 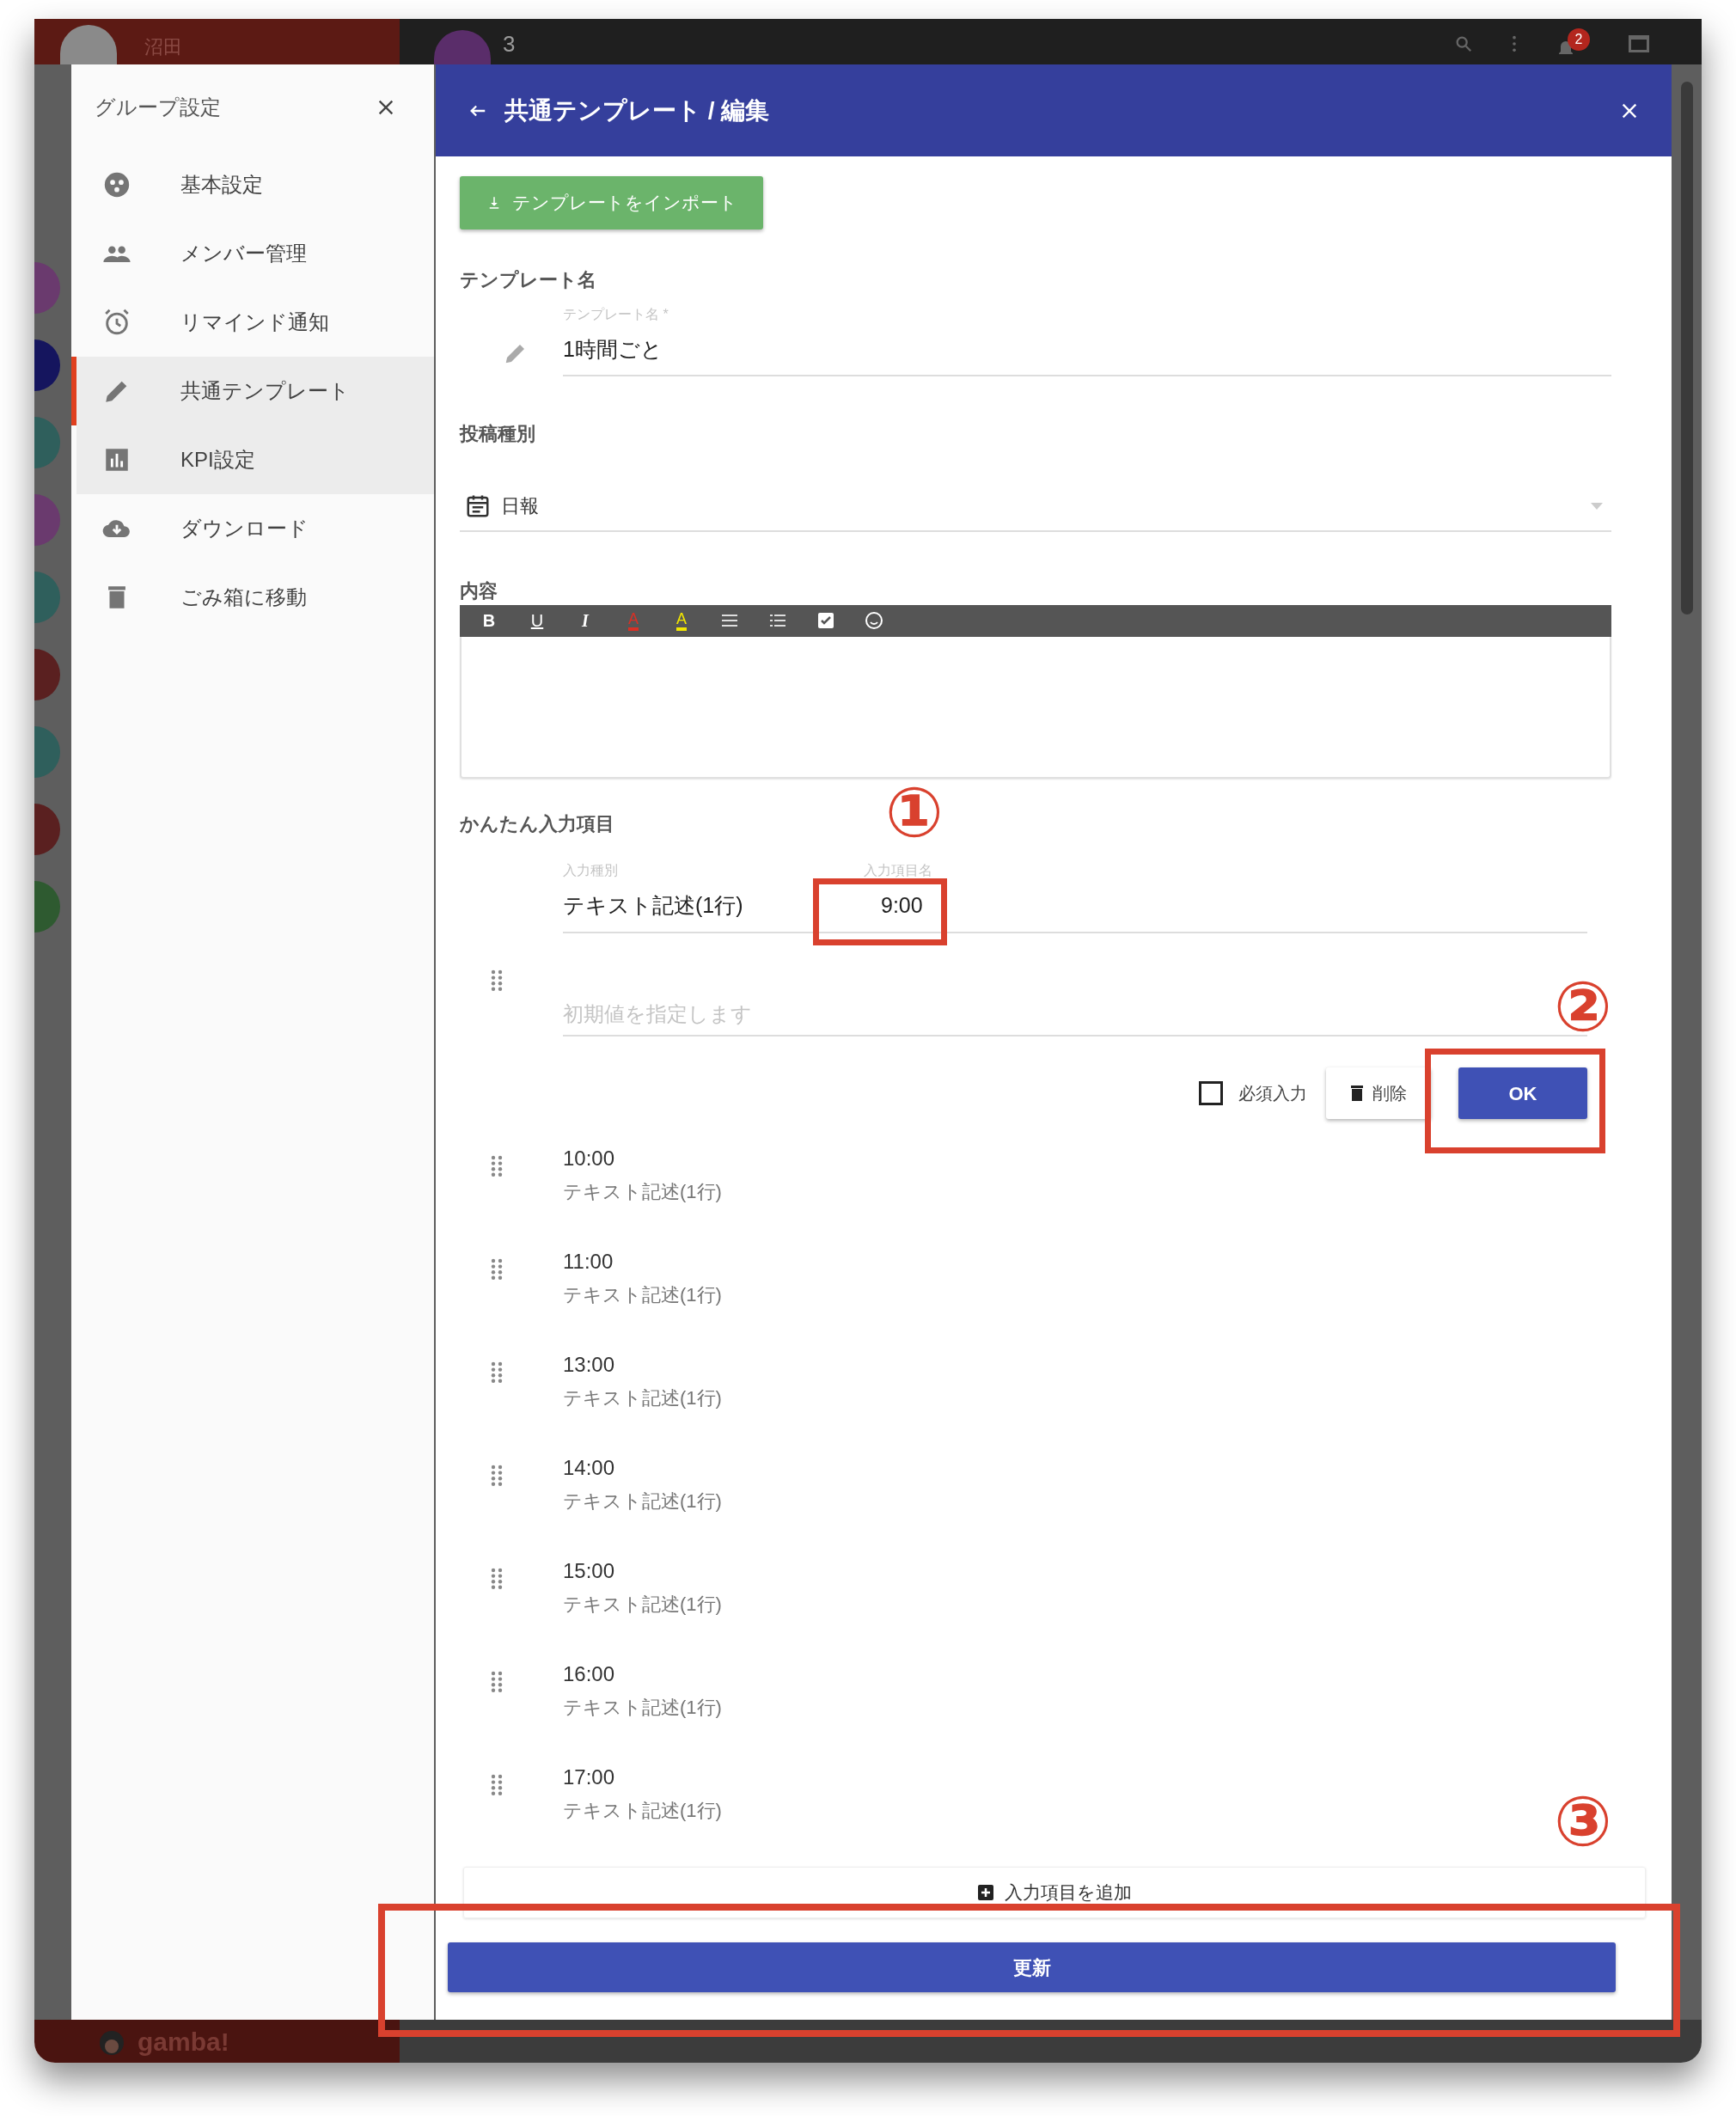 What do you see at coordinates (116, 184) in the screenshot?
I see `palette-icon` at bounding box center [116, 184].